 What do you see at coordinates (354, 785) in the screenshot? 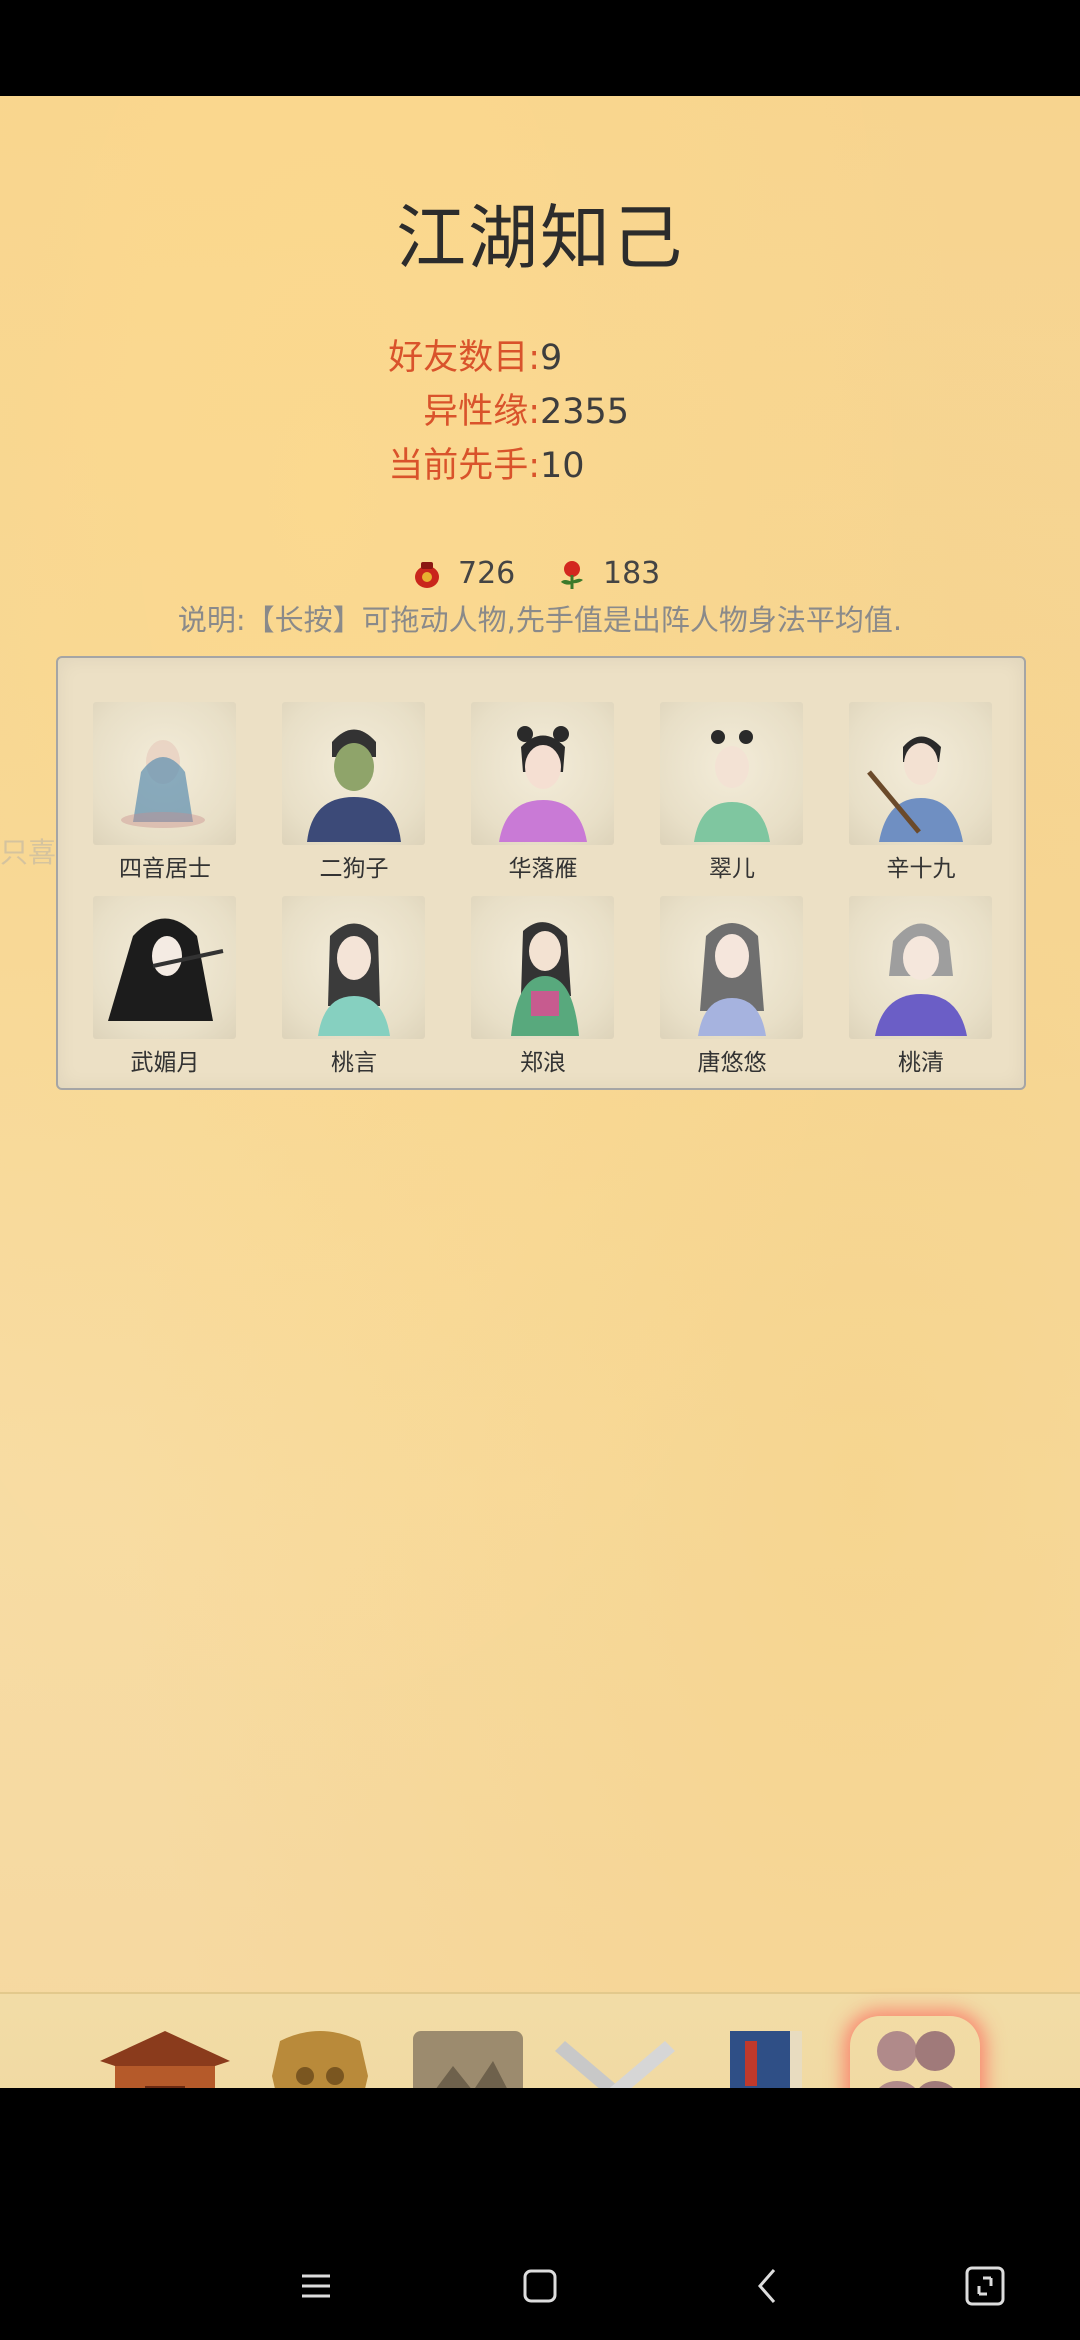
I see `peasant-man-icon` at bounding box center [354, 785].